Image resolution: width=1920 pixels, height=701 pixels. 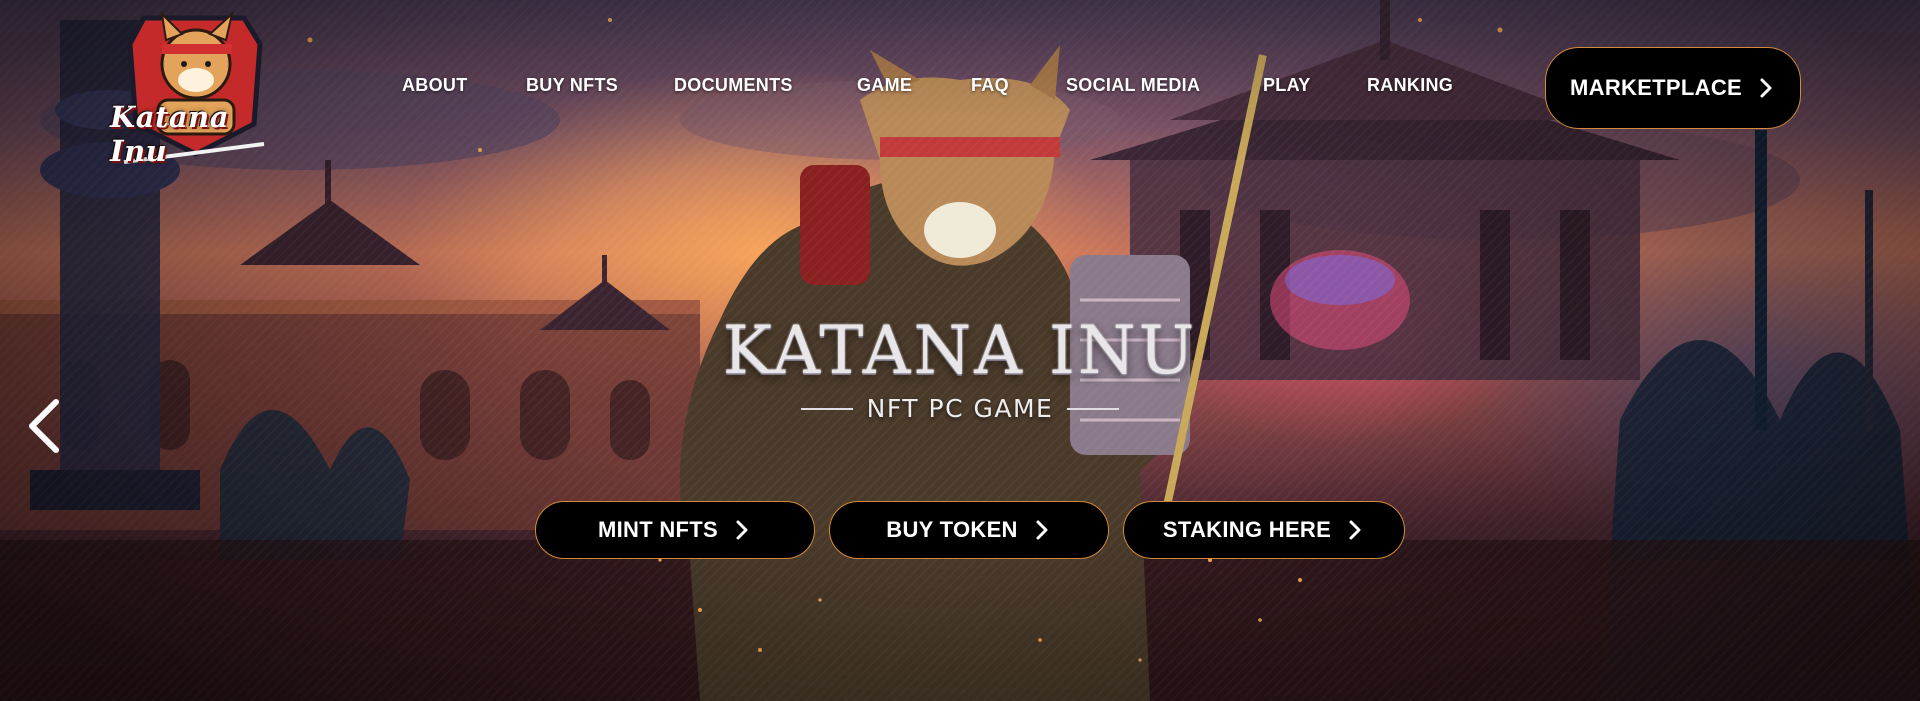 What do you see at coordinates (194, 89) in the screenshot?
I see `katana-inu-logo: Katana Inu` at bounding box center [194, 89].